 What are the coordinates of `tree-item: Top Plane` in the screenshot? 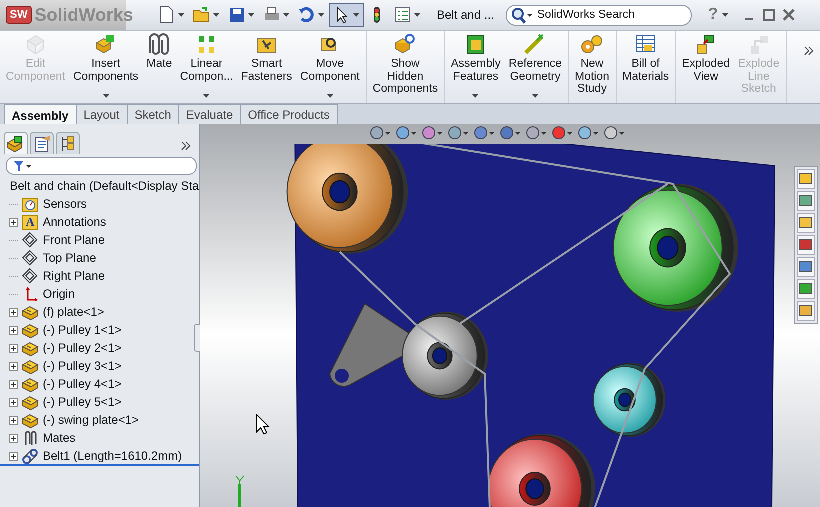 It's located at (69, 258).